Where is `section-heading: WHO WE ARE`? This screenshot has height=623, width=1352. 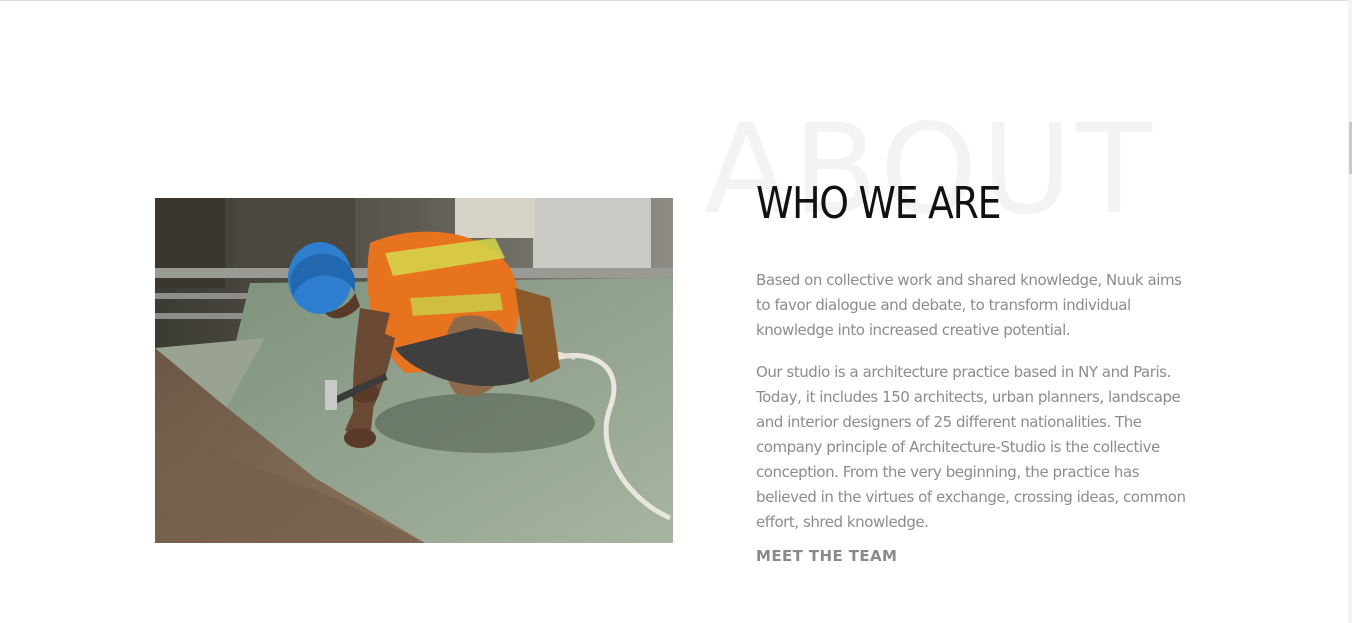 section-heading: WHO WE ARE is located at coordinates (879, 203).